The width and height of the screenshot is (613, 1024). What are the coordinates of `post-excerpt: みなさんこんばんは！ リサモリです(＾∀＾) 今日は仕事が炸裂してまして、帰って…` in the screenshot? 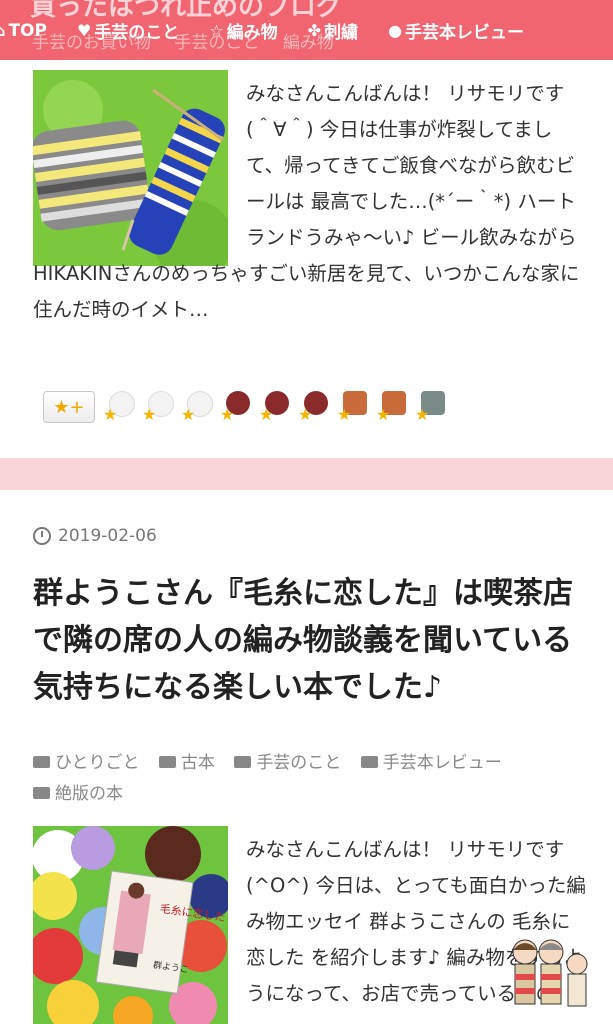 It's located at (411, 165).